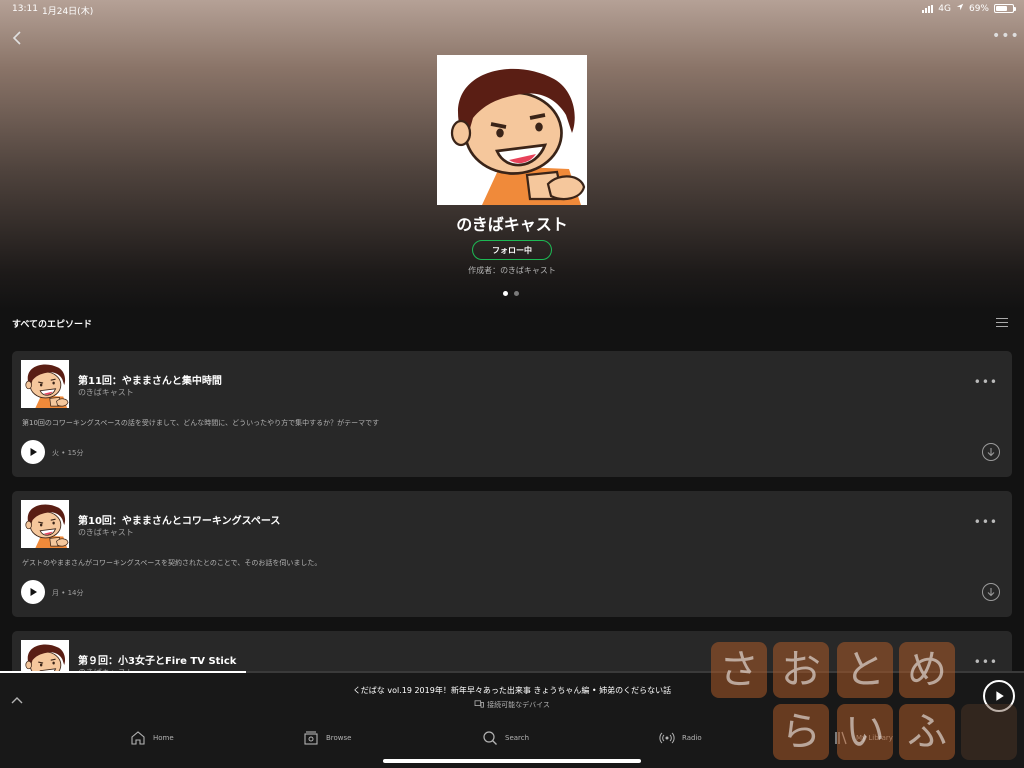 Image resolution: width=1024 pixels, height=768 pixels. I want to click on back-button, so click(18, 38).